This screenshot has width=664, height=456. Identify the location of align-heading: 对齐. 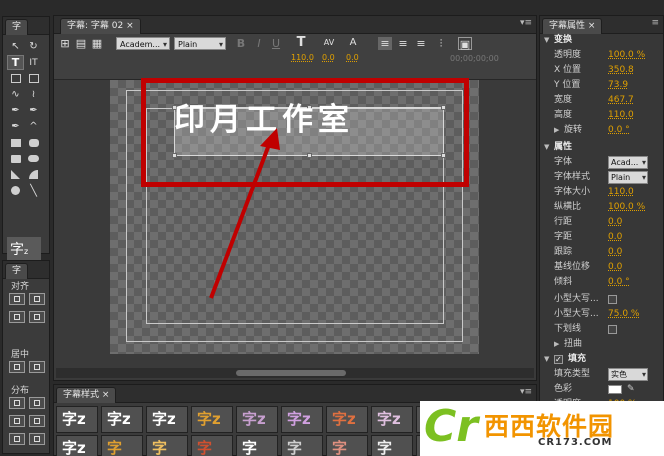
(20, 287).